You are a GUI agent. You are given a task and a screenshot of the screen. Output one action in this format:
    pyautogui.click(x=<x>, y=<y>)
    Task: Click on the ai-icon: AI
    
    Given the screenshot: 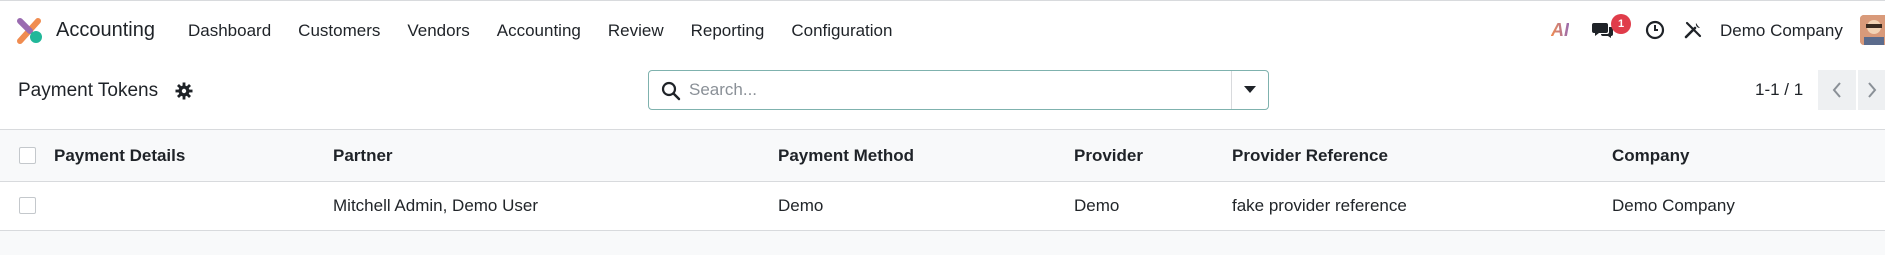 What is the action you would take?
    pyautogui.click(x=1560, y=30)
    